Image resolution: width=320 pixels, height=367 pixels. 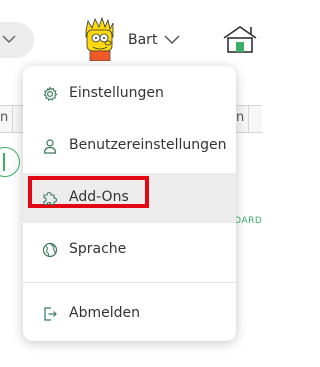 I want to click on menu-item-einstellungen: Einstellungen, so click(x=129, y=94).